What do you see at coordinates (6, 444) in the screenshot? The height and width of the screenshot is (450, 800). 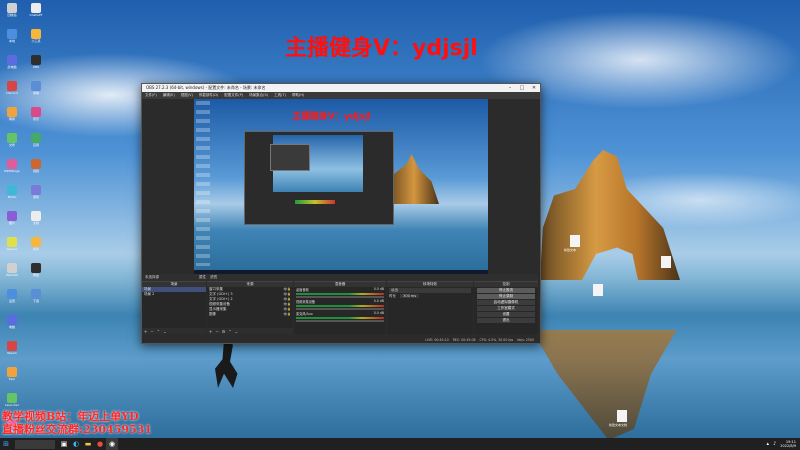 I see `windows-start-icon: ⊞` at bounding box center [6, 444].